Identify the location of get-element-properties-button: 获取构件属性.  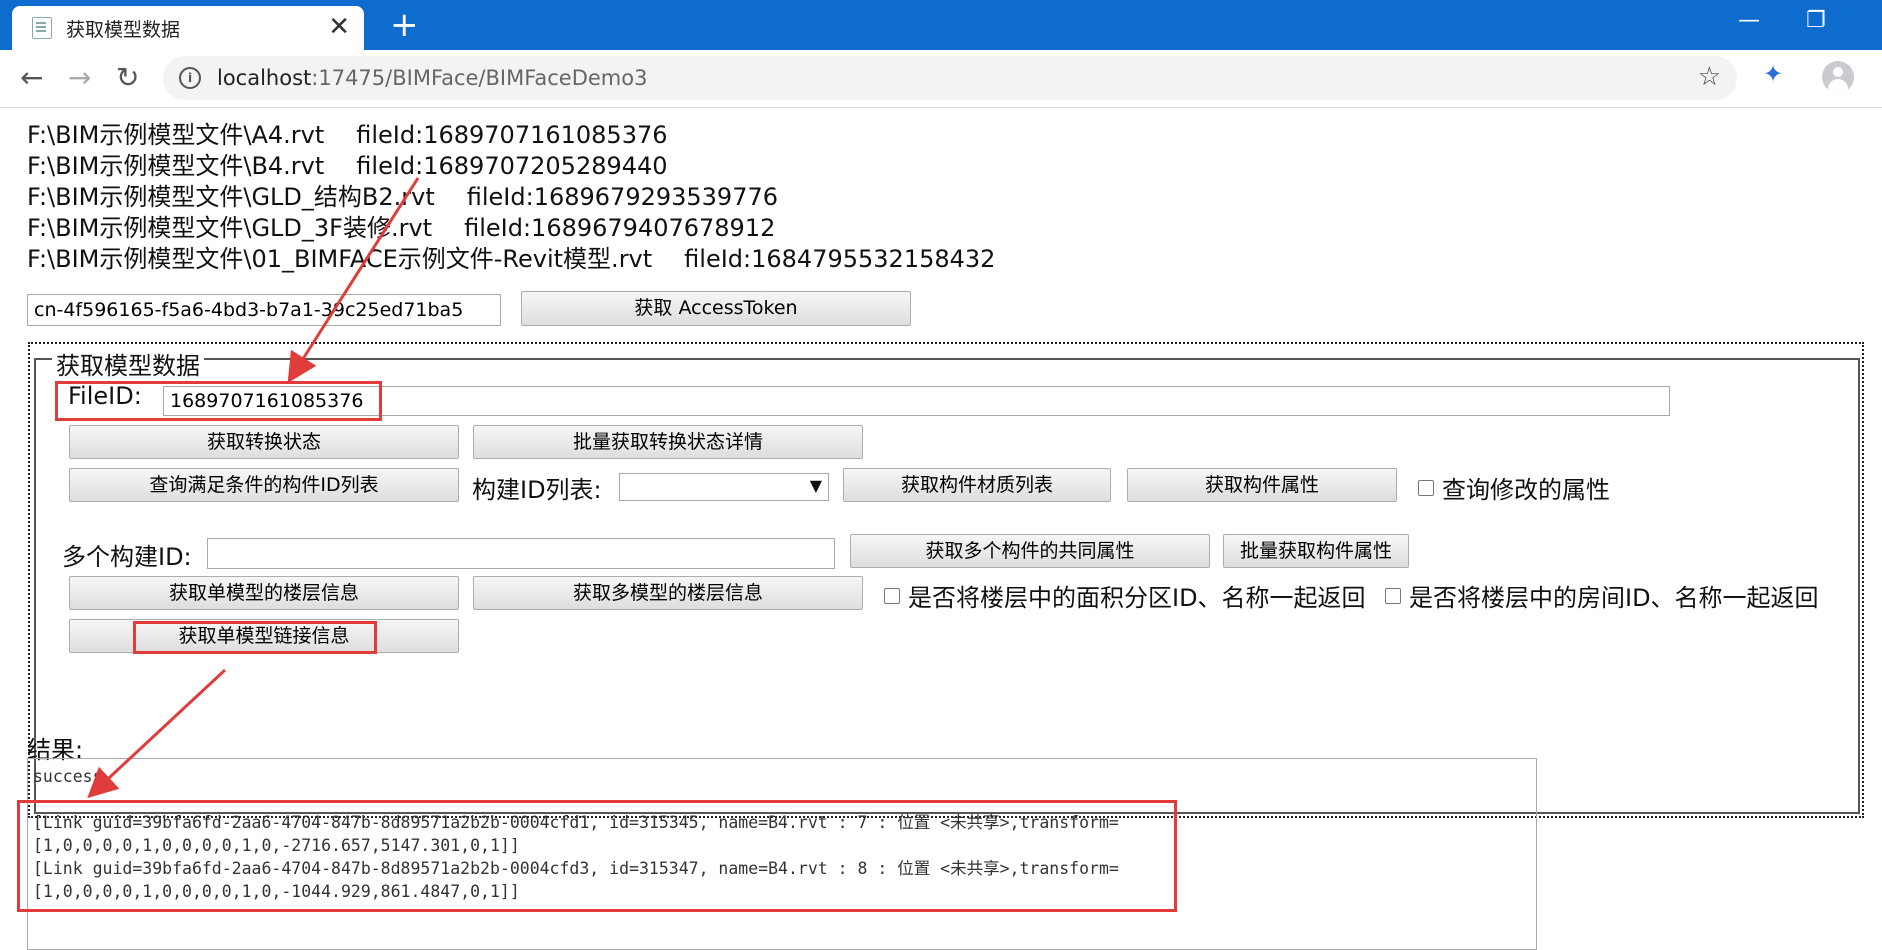
(1262, 485).